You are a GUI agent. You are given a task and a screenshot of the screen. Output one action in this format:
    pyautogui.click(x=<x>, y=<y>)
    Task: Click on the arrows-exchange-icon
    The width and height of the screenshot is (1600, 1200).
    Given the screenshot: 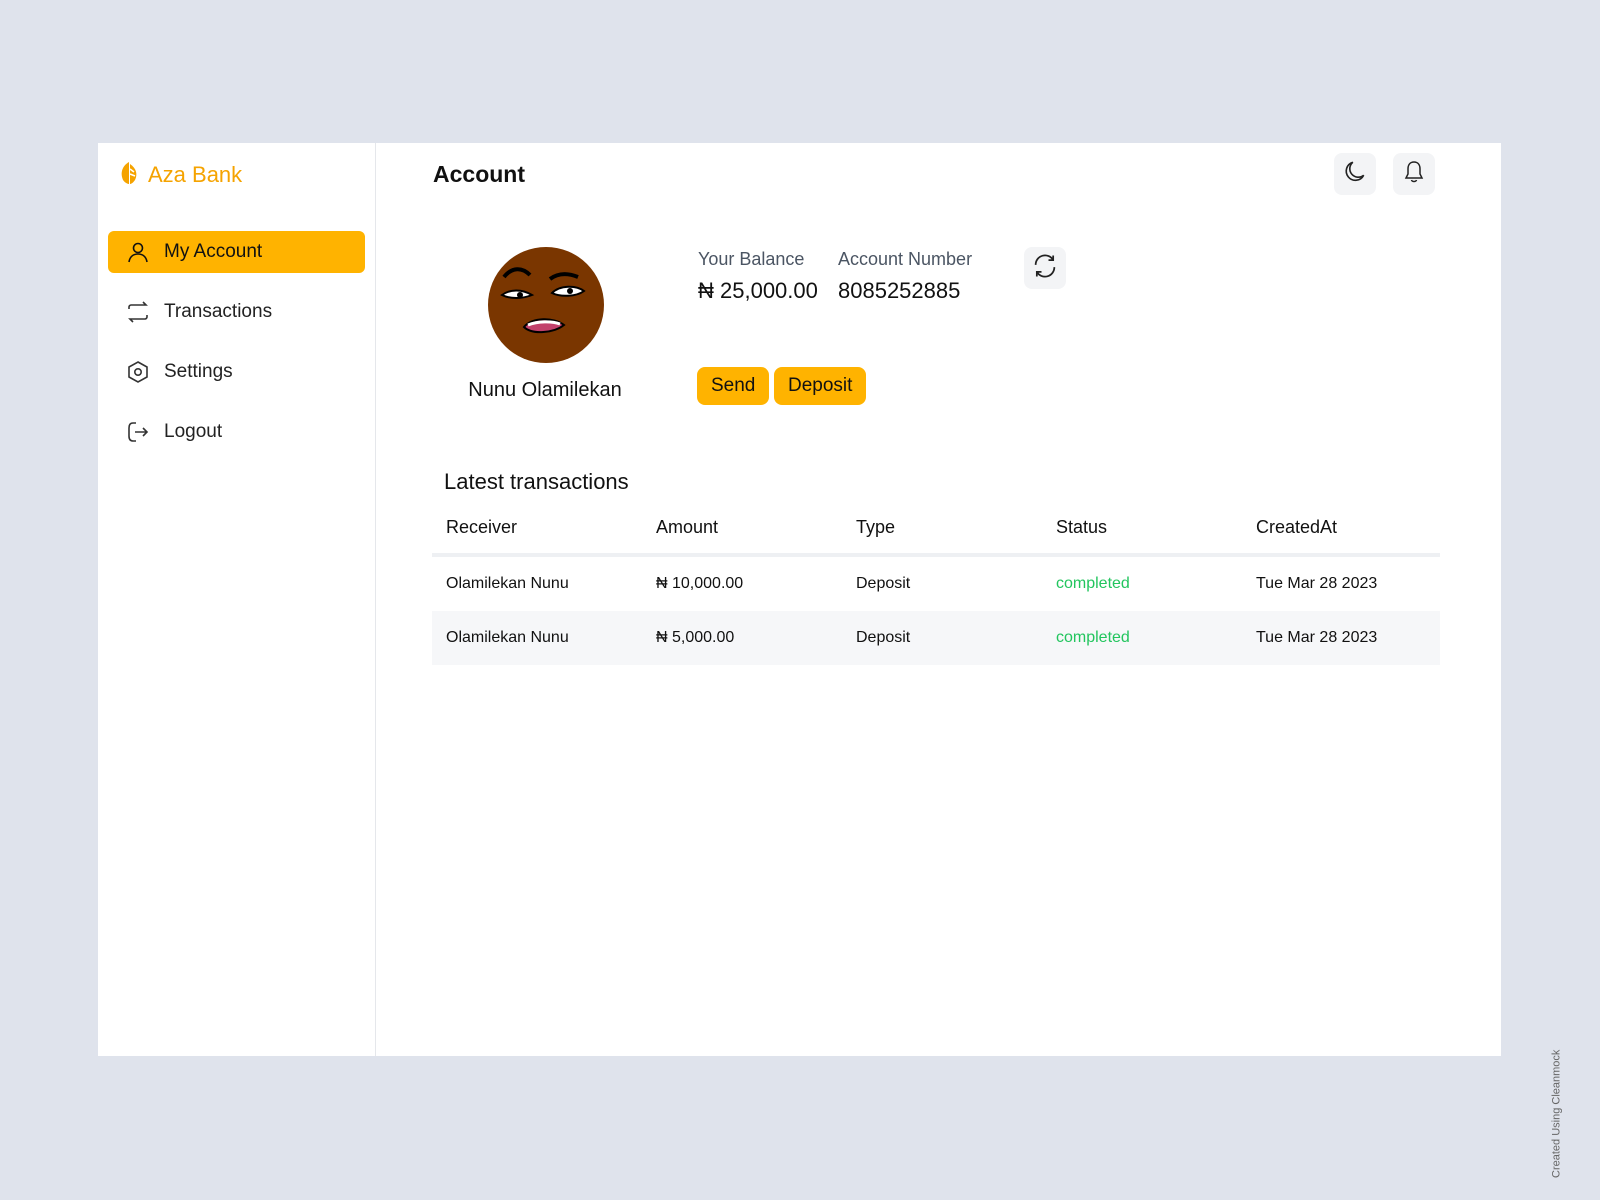 What is the action you would take?
    pyautogui.click(x=138, y=312)
    